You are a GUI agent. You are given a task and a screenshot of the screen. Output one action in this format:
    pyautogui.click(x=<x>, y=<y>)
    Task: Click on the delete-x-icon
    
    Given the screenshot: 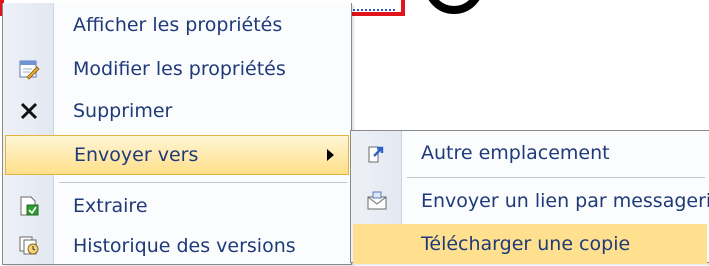 What is the action you would take?
    pyautogui.click(x=29, y=111)
    